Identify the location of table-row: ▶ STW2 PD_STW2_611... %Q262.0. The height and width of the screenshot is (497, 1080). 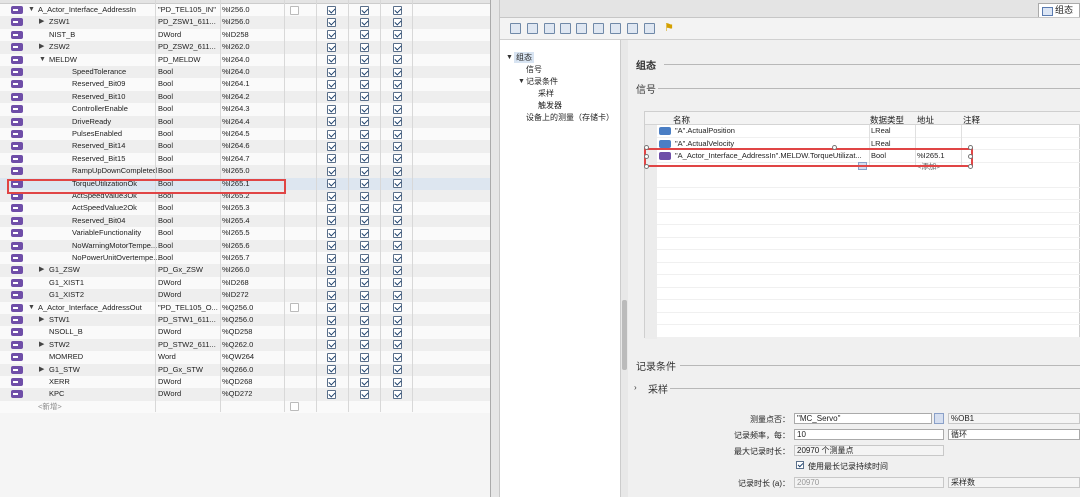
(245, 345).